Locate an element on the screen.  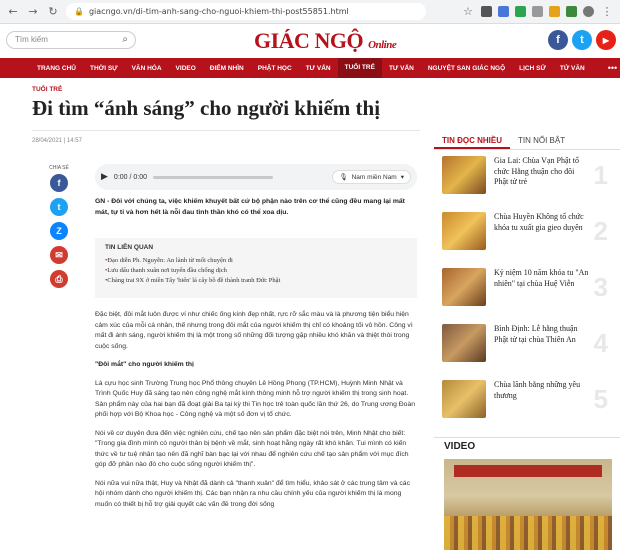
rank-number: 1 is located at coordinates (600, 175).